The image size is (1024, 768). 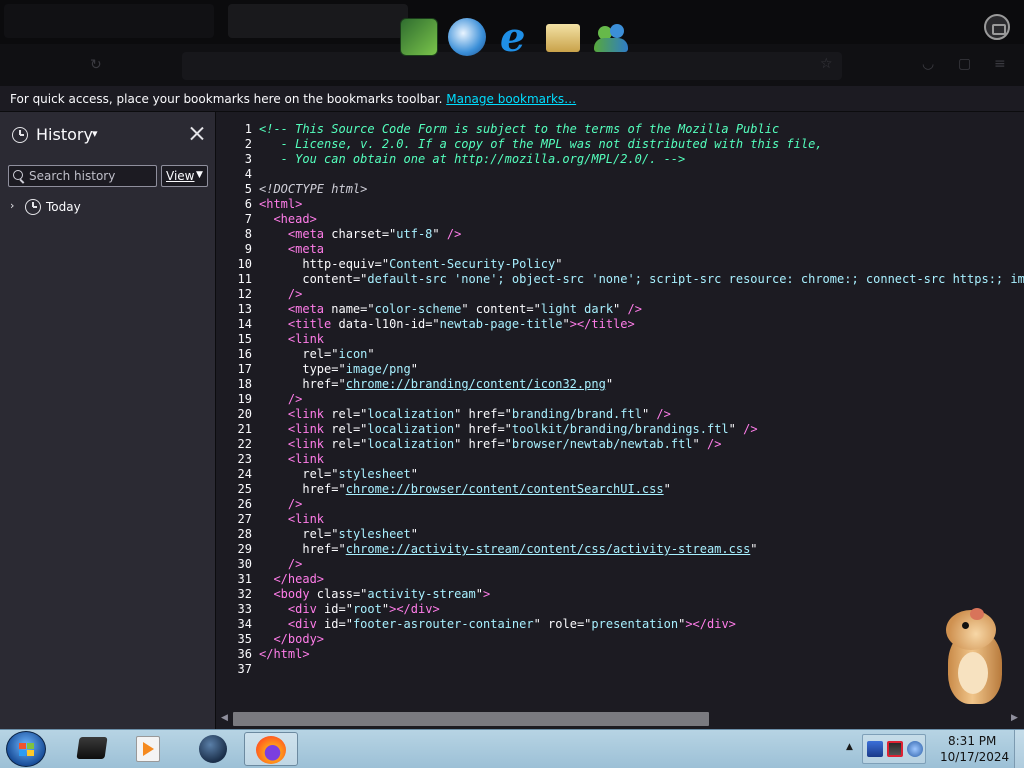 I want to click on line-number: 2, so click(x=248, y=144).